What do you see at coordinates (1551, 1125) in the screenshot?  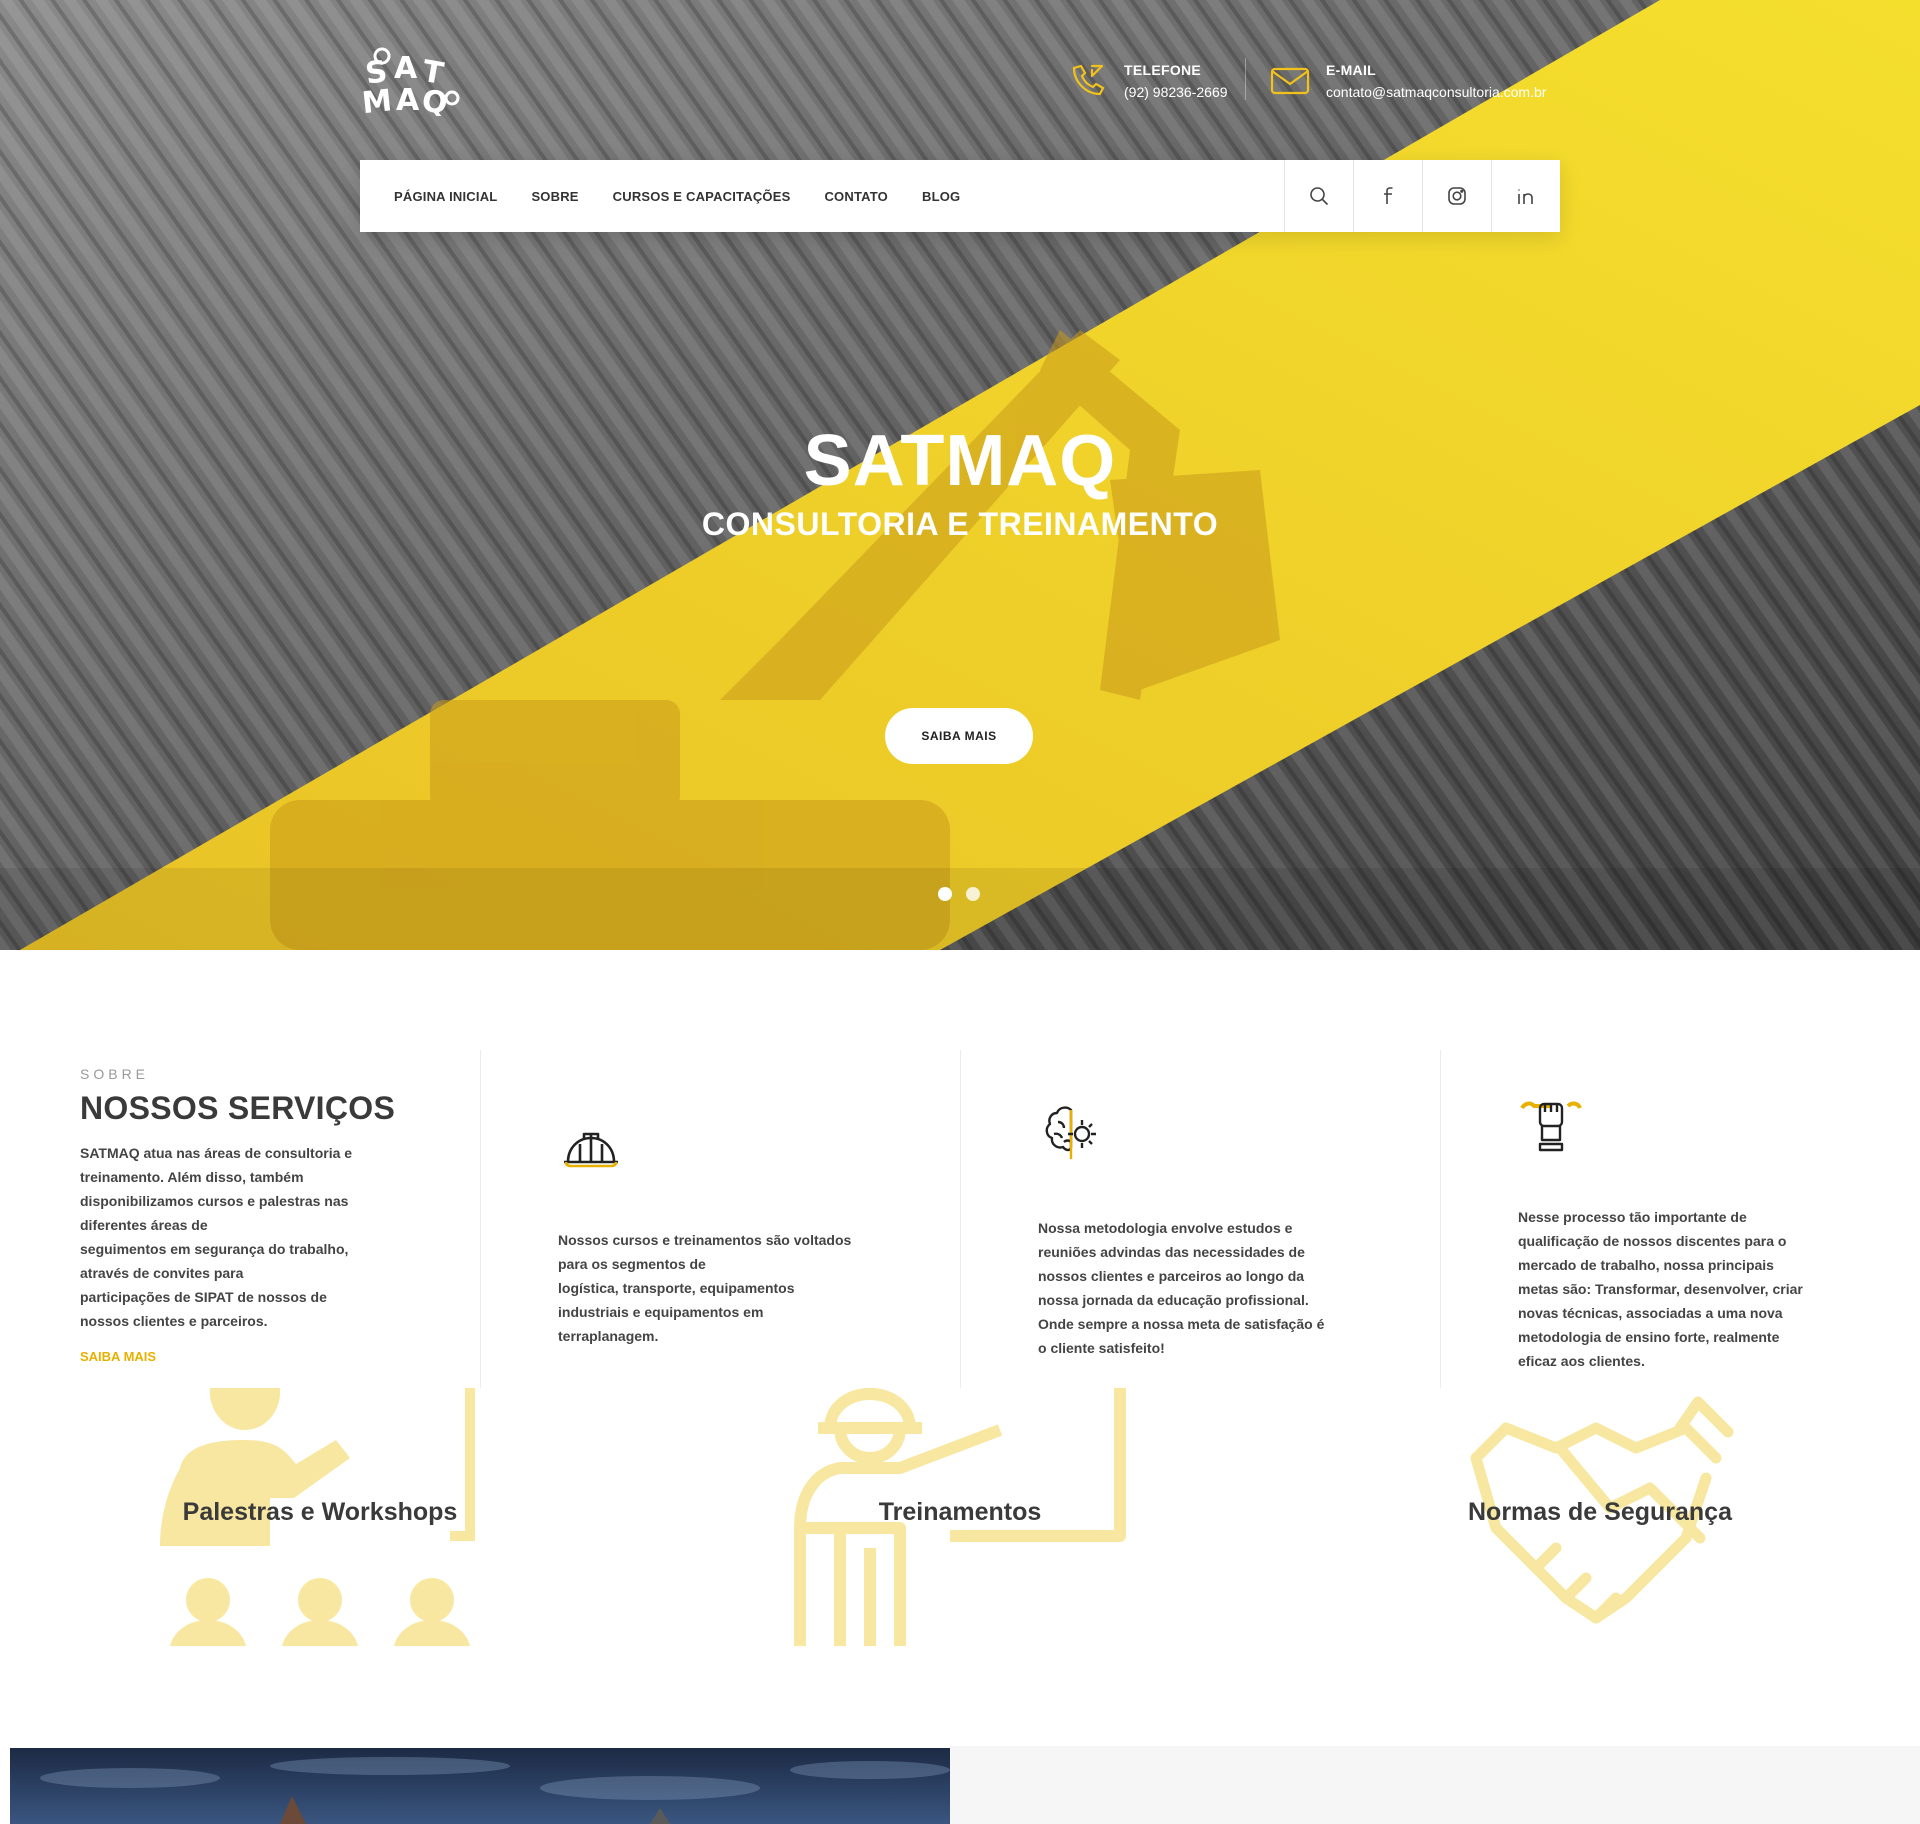 I see `fist-wrench-icon` at bounding box center [1551, 1125].